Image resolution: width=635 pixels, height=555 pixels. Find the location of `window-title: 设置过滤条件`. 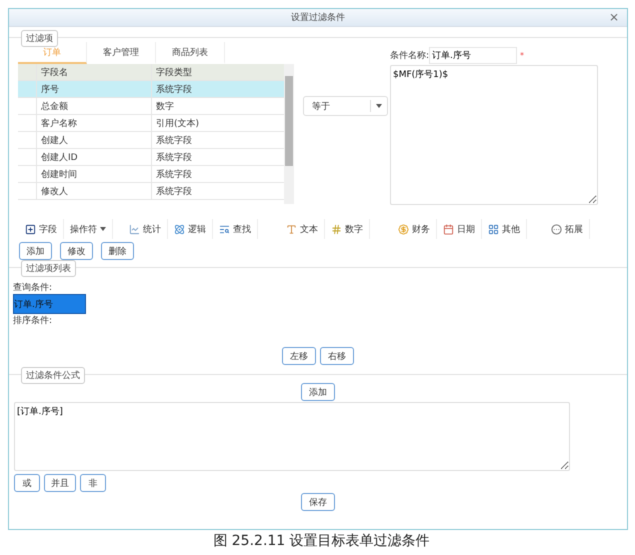

window-title: 设置过滤条件 is located at coordinates (318, 18).